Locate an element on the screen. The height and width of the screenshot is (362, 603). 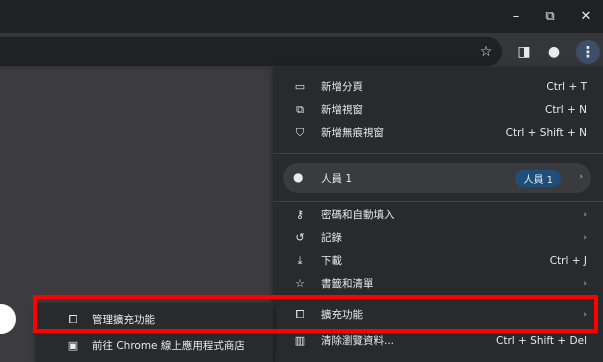
menu-item-shortcut: Ctrl + N is located at coordinates (565, 109).